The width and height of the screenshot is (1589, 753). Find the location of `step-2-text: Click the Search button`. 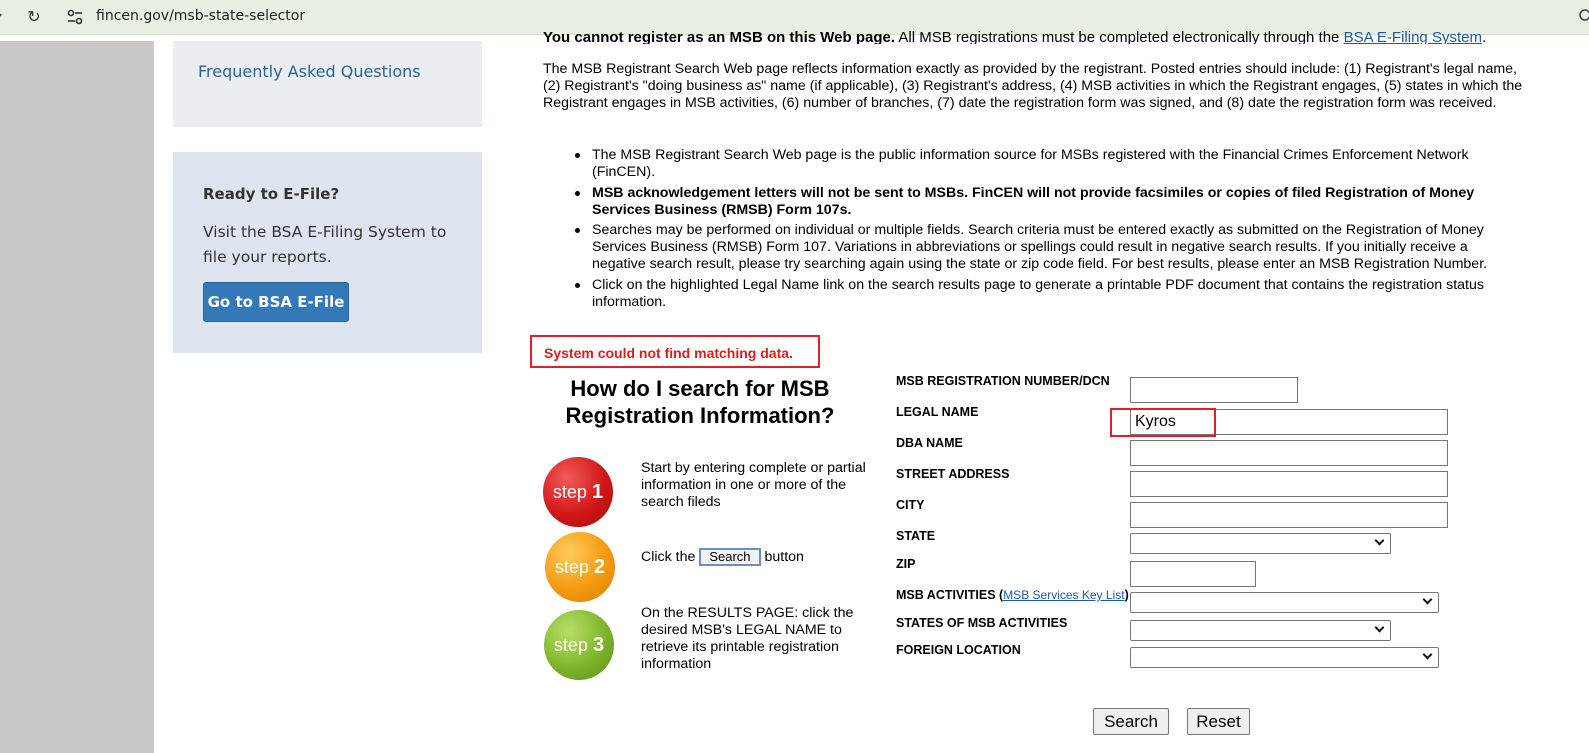

step-2-text: Click the Search button is located at coordinates (753, 557).